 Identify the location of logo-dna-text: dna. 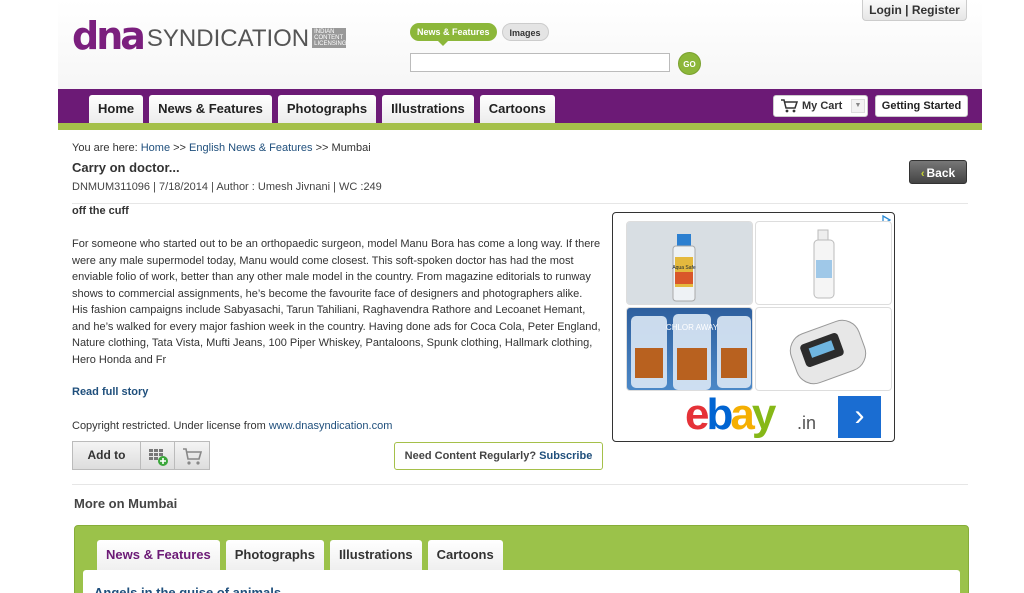
(109, 36).